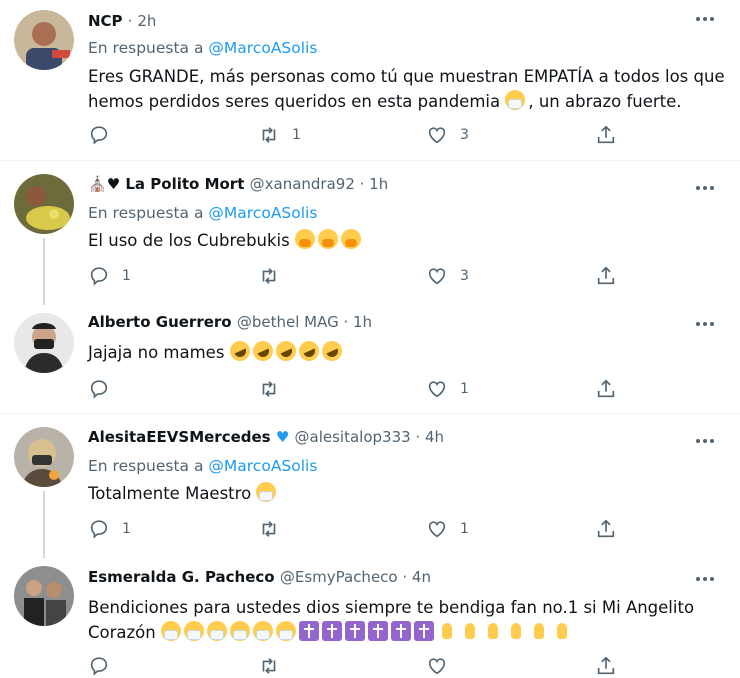 This screenshot has width=740, height=678. I want to click on author-name: NCP, so click(105, 21).